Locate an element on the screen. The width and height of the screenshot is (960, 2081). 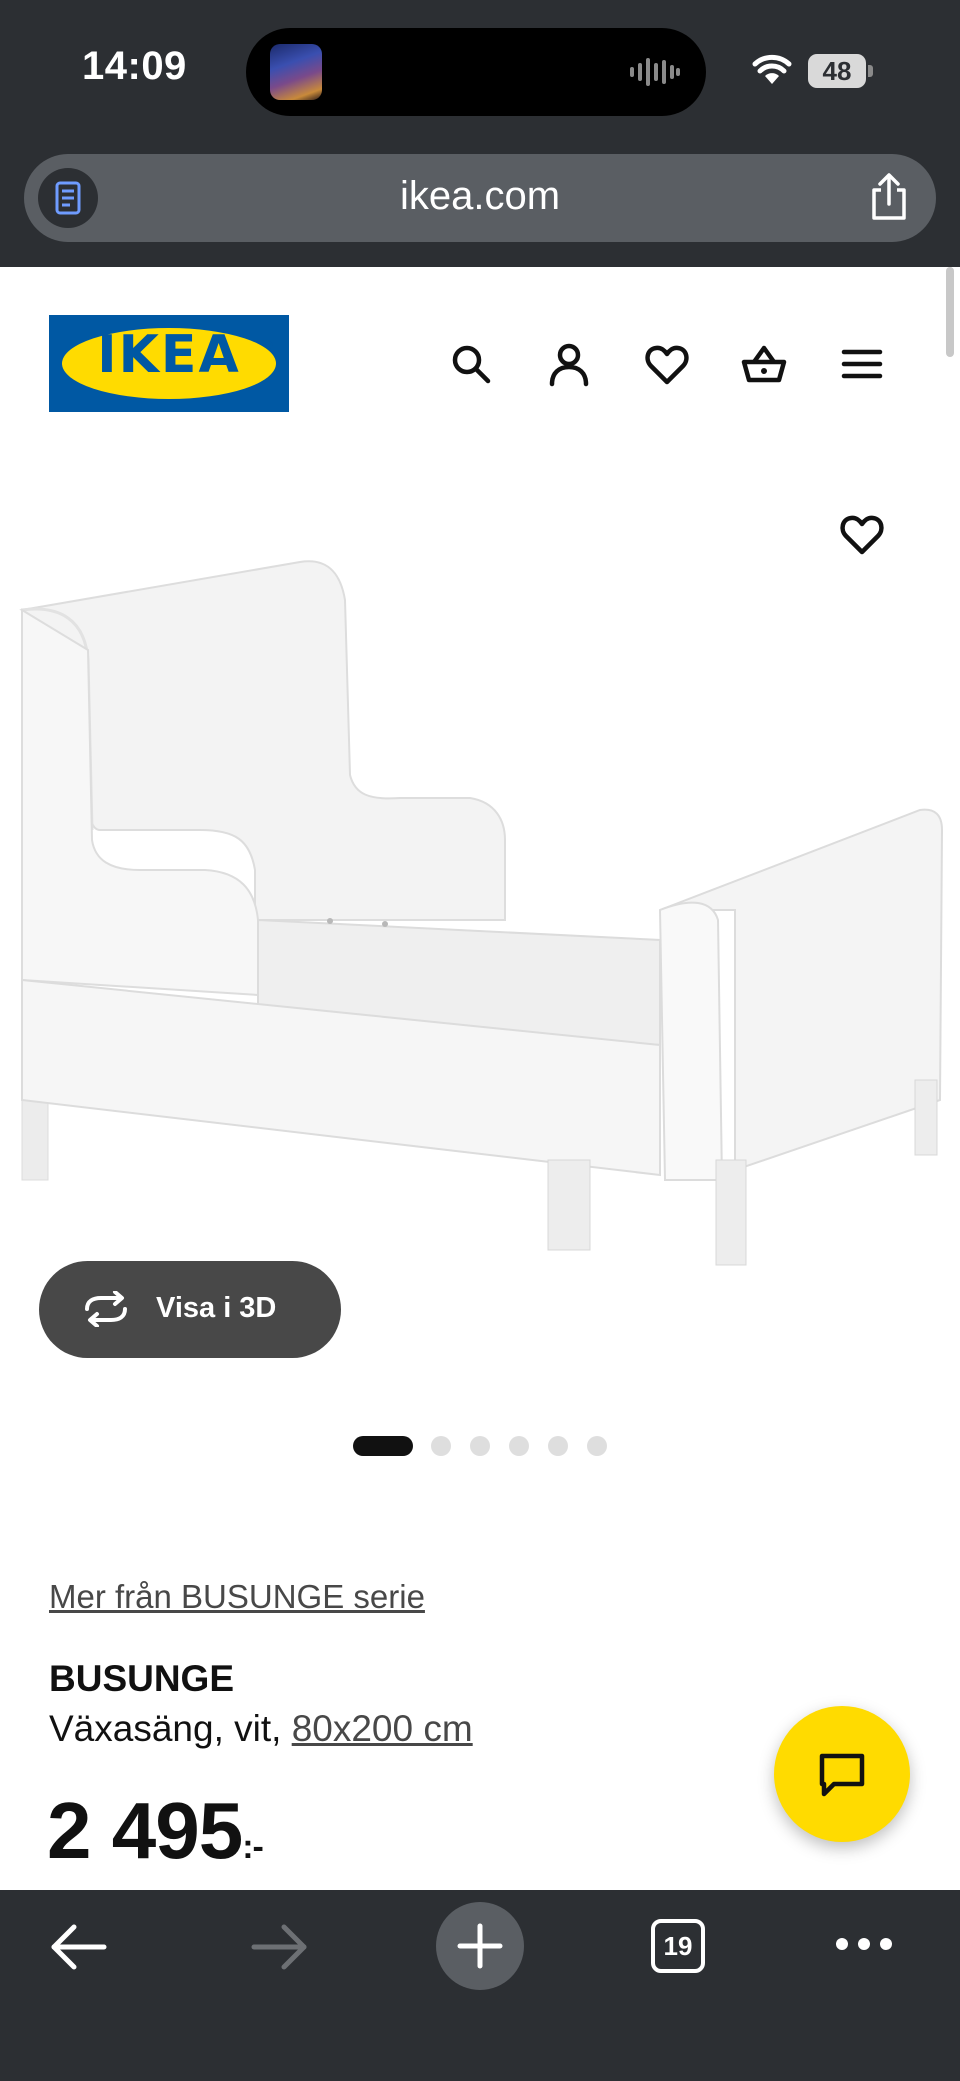
product-description-text: Växasäng, vit, is located at coordinates (170, 1728).